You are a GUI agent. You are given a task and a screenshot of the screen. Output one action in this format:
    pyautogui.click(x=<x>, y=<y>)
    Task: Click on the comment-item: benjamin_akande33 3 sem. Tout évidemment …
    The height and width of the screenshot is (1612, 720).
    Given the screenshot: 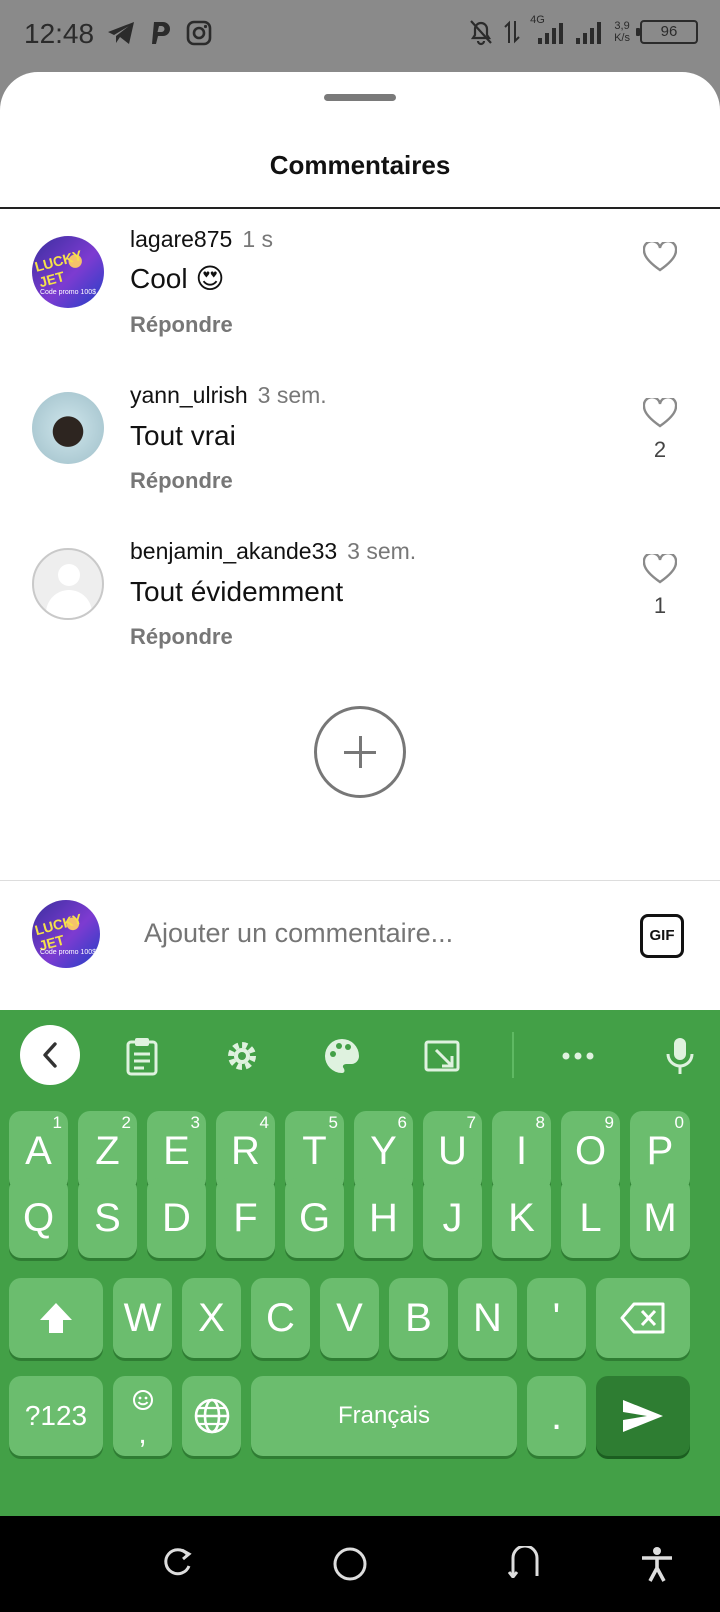 What is the action you would take?
    pyautogui.click(x=360, y=604)
    